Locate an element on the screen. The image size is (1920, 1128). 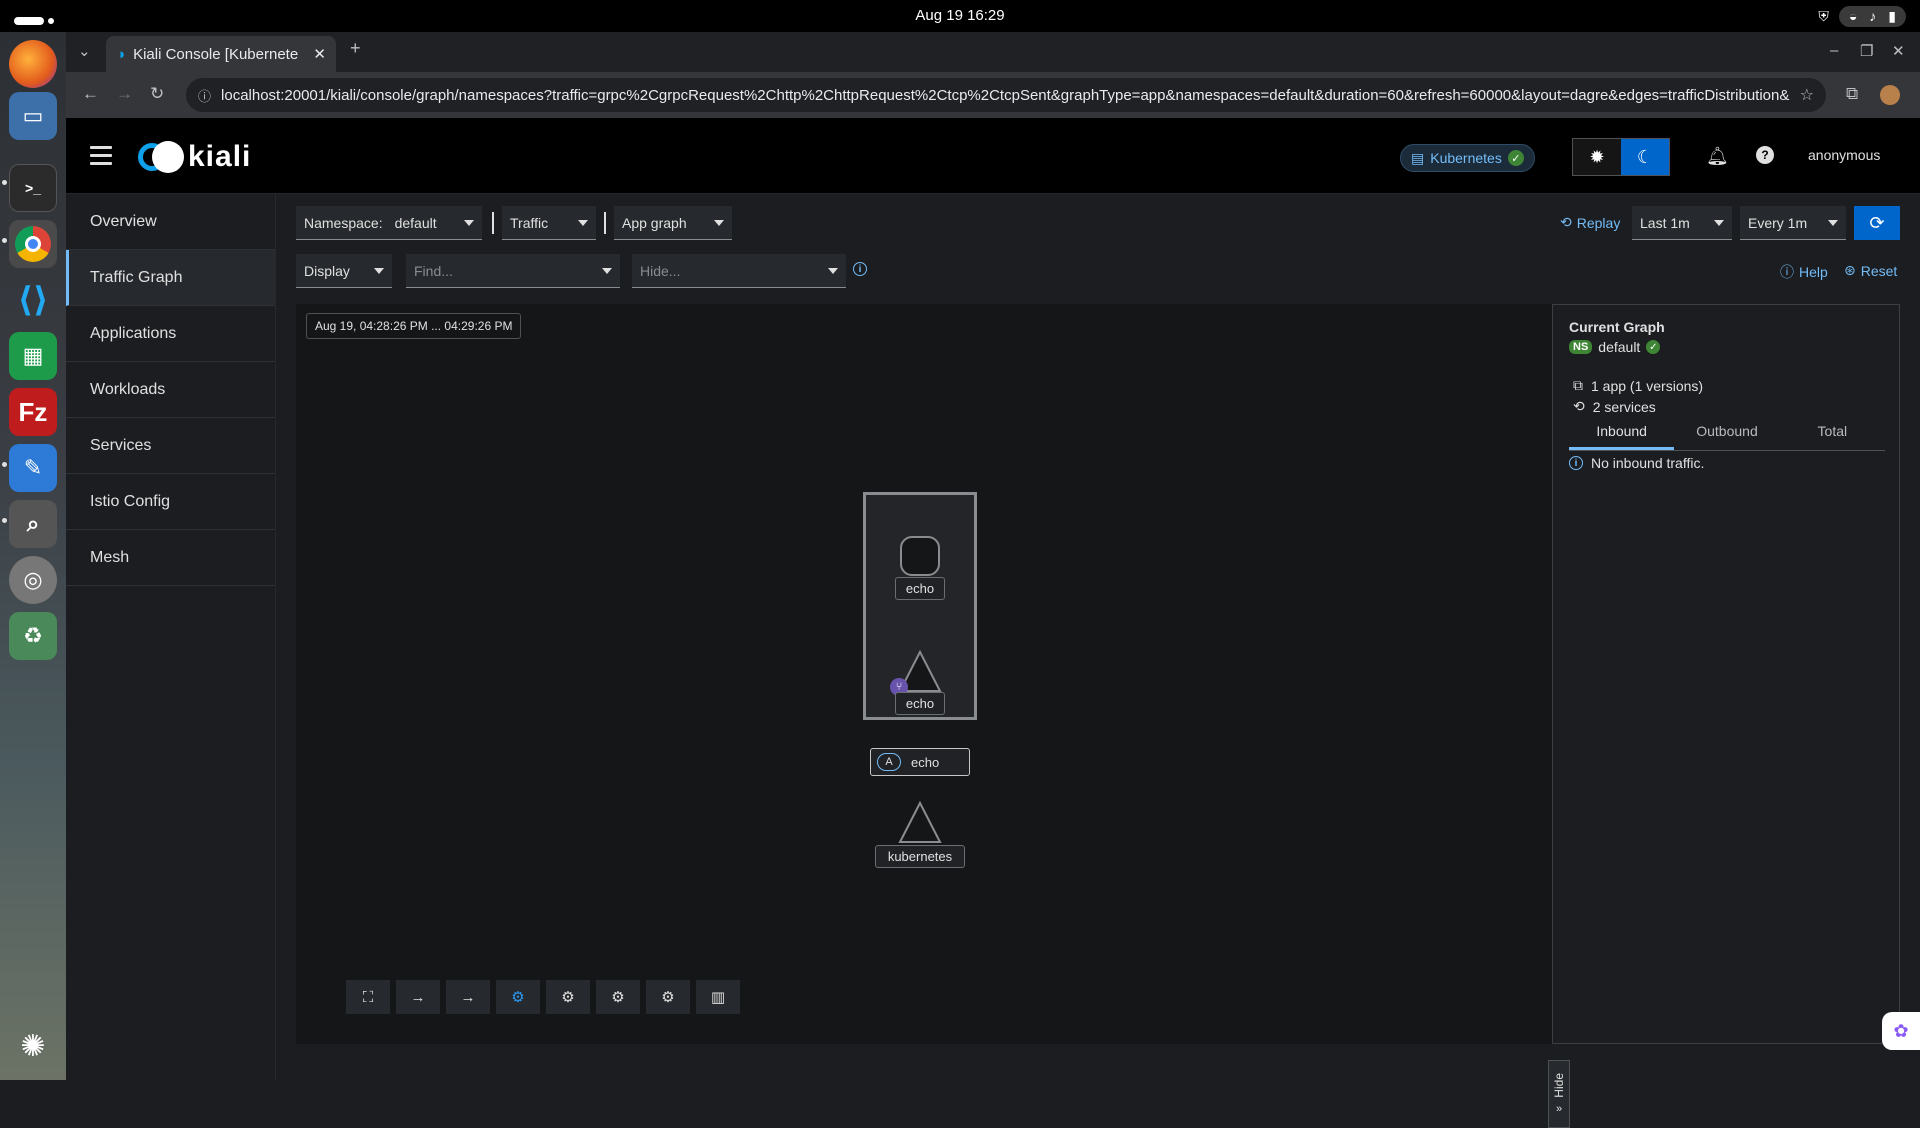
reset-label: Reset is located at coordinates (1879, 270).